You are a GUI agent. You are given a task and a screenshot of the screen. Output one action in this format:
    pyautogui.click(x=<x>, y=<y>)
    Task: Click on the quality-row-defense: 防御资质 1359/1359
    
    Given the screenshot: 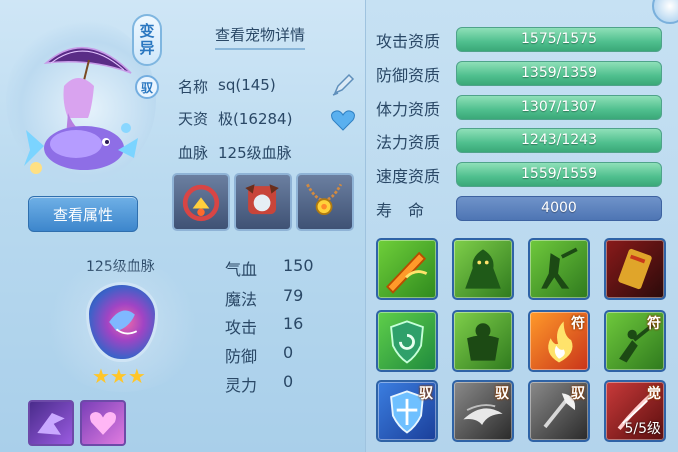 What is the action you would take?
    pyautogui.click(x=519, y=73)
    